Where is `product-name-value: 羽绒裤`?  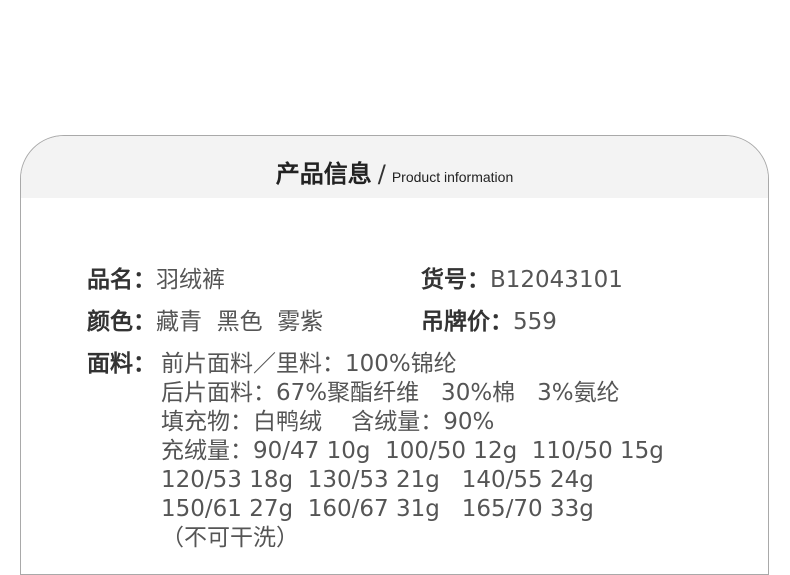 product-name-value: 羽绒裤 is located at coordinates (190, 280).